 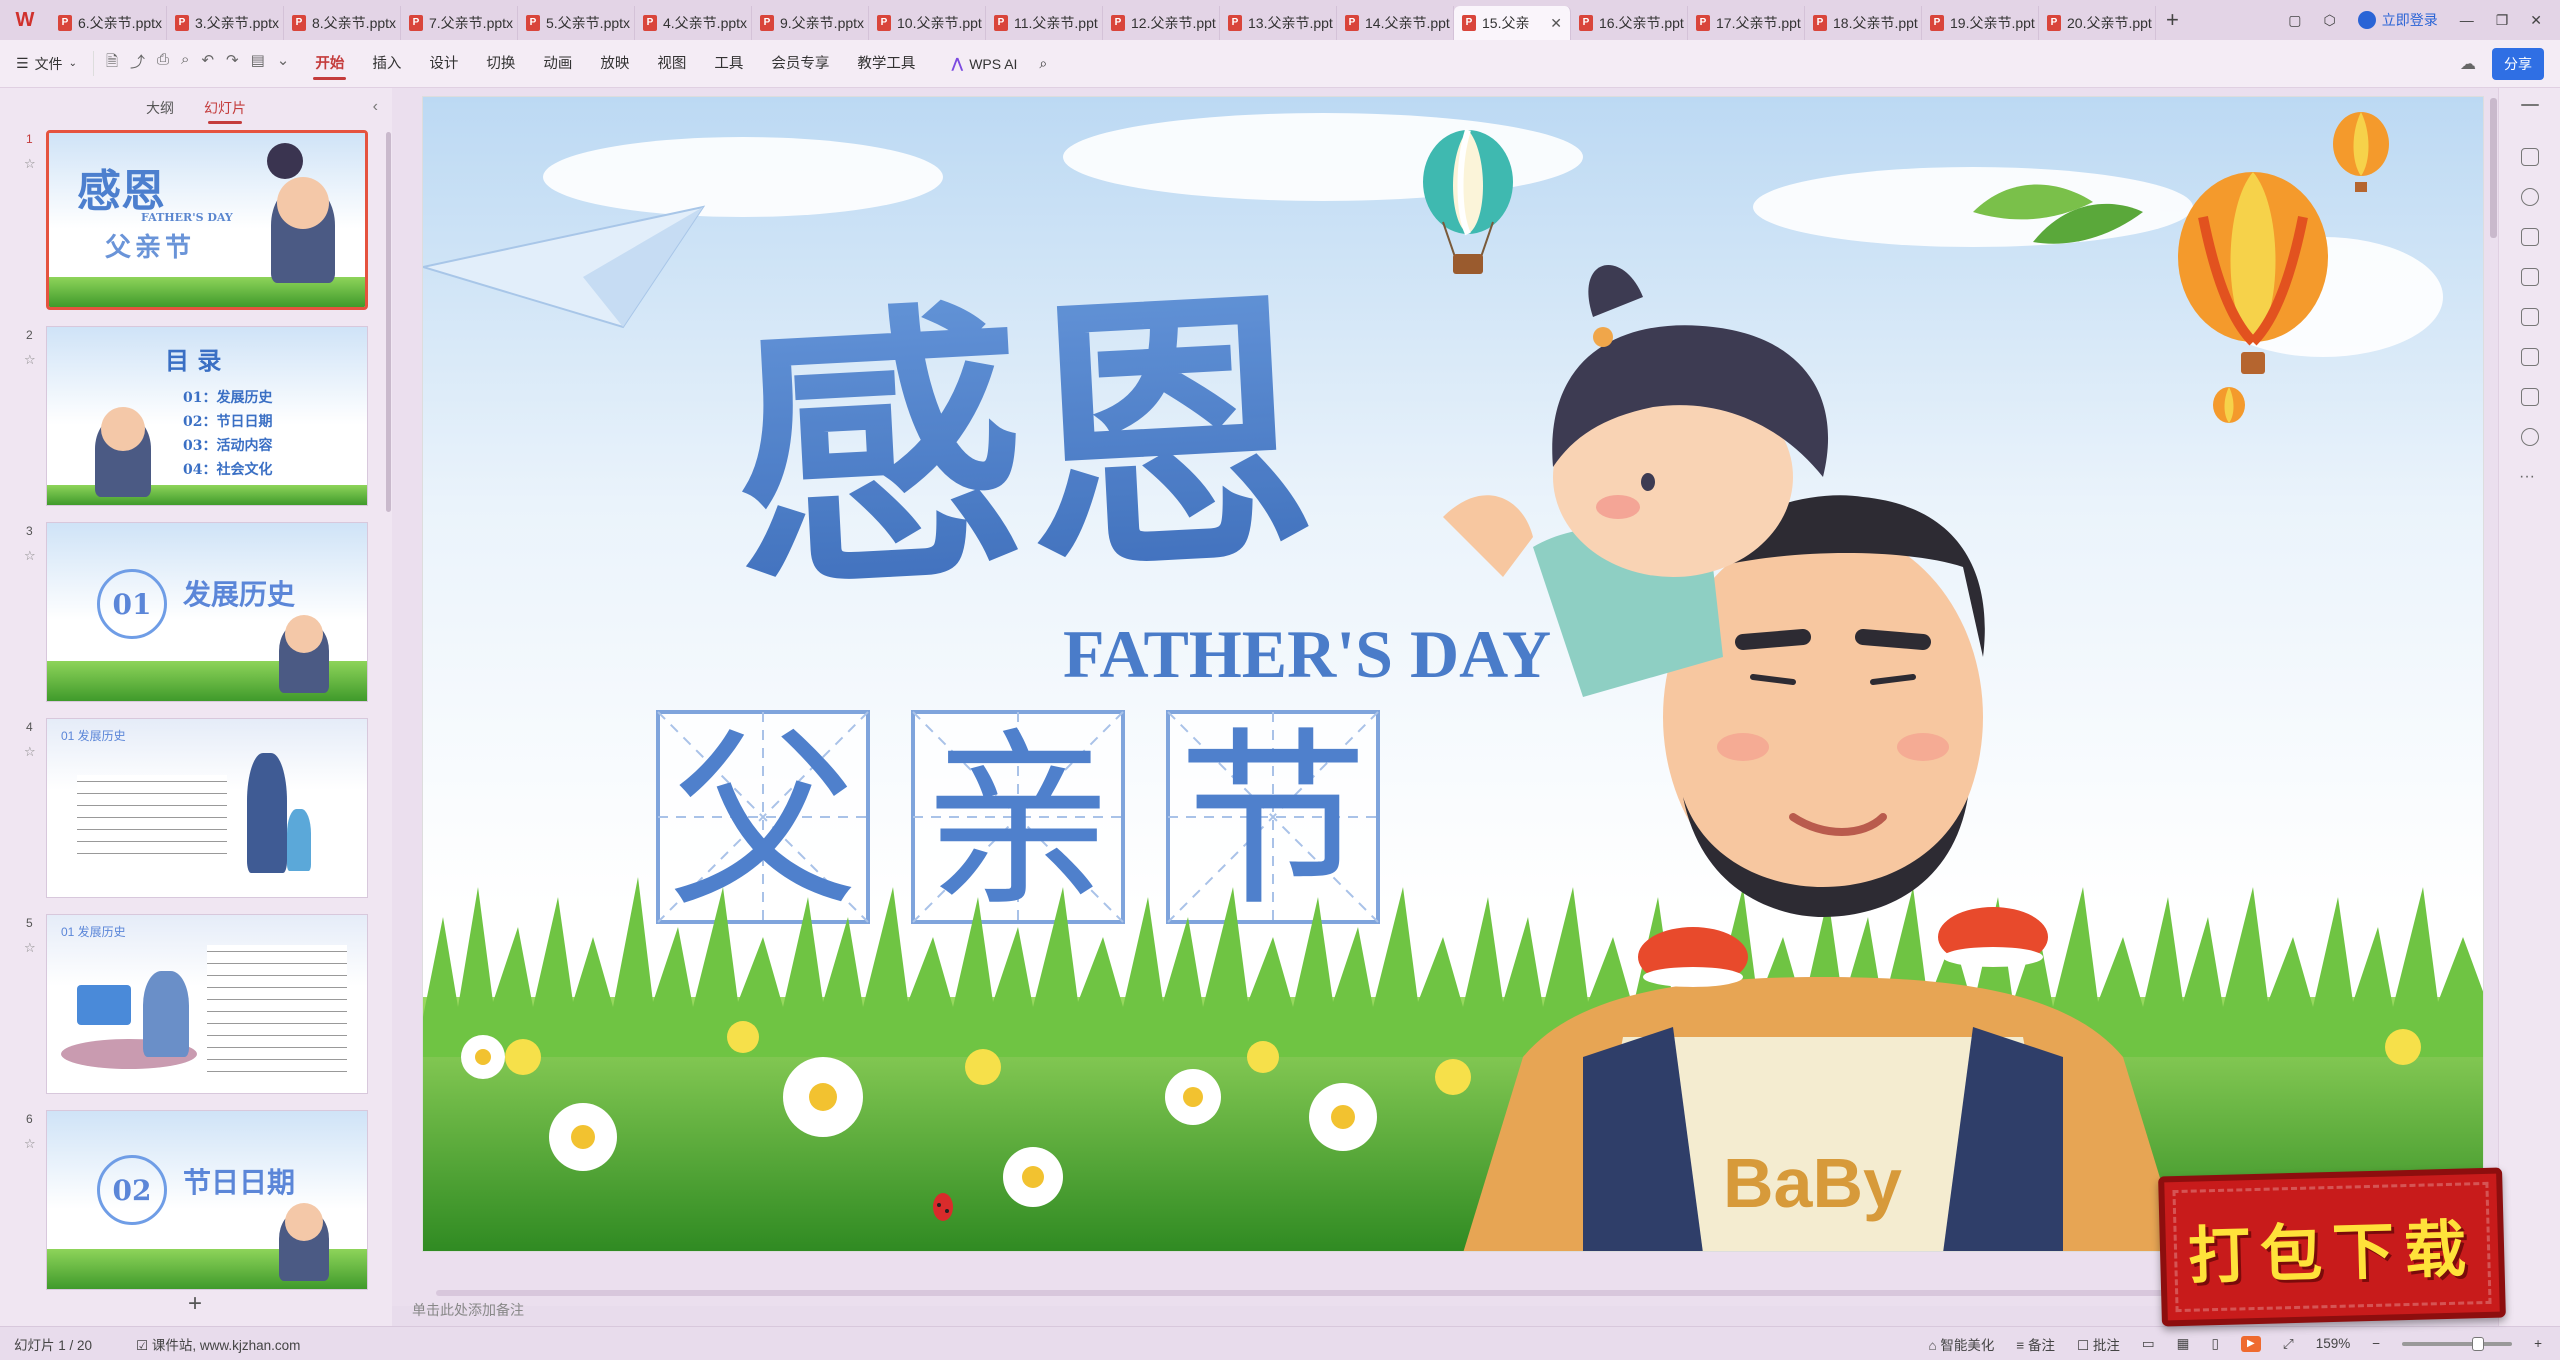 I want to click on properties-icon, so click(x=2530, y=157).